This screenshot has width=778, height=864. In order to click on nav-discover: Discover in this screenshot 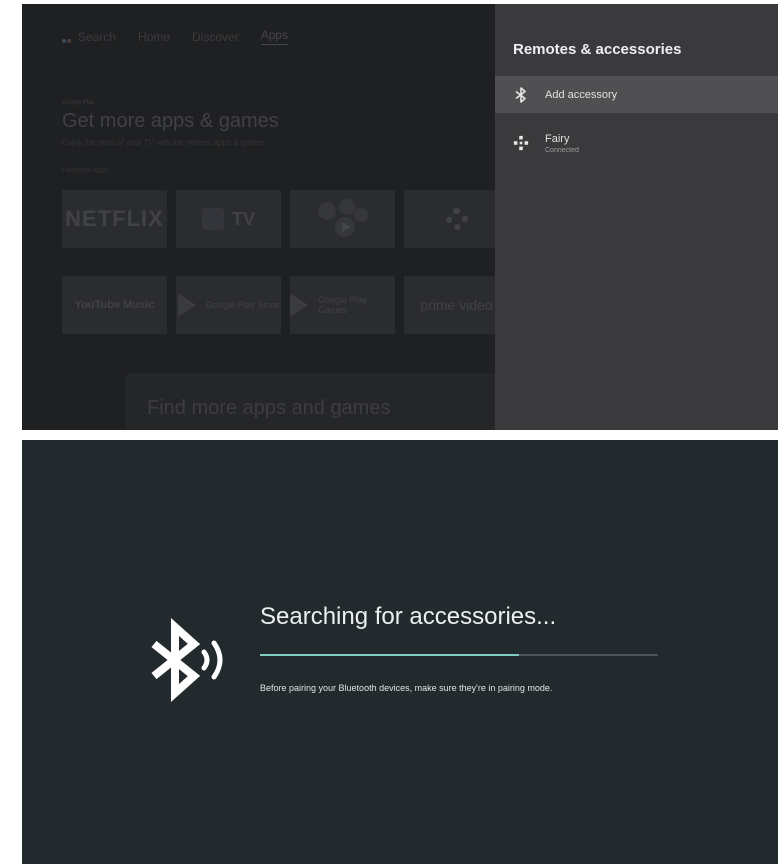, I will do `click(215, 37)`.